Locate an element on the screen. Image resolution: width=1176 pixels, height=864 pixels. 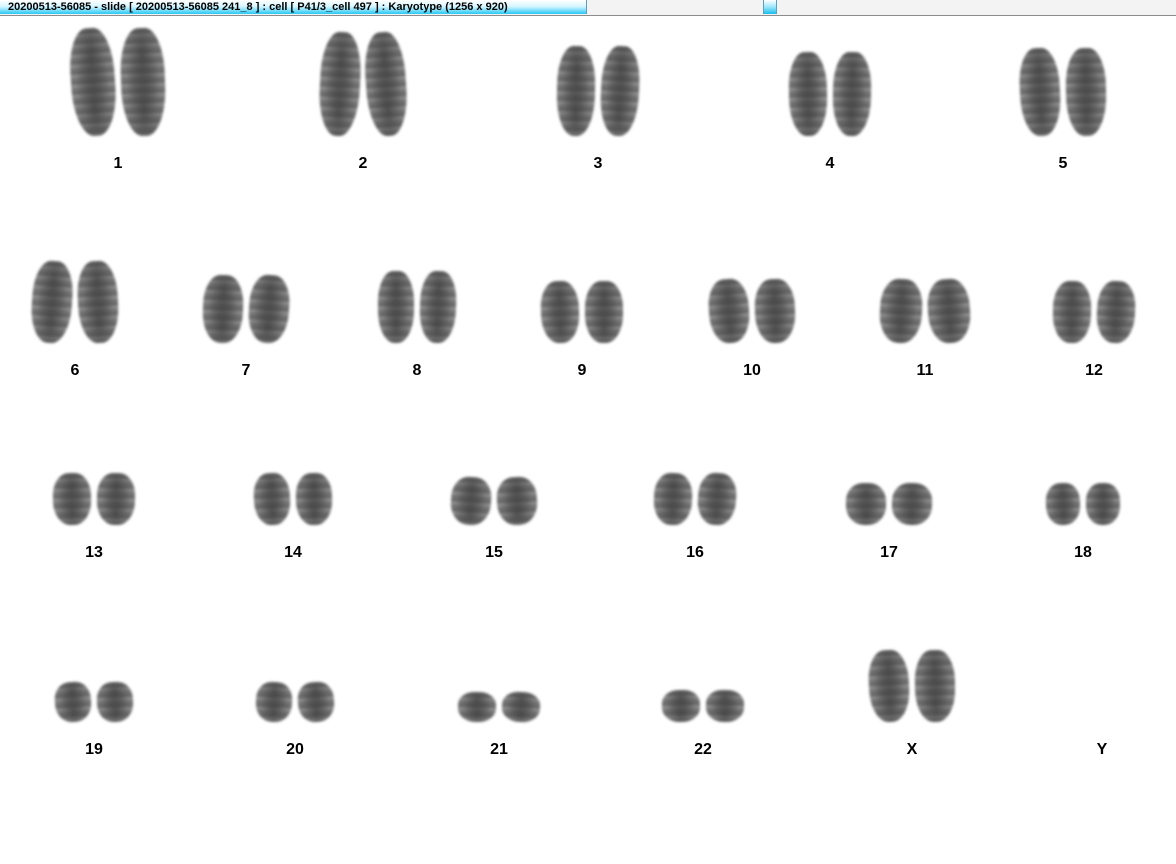
chromosome-label-17: 17 is located at coordinates (889, 552).